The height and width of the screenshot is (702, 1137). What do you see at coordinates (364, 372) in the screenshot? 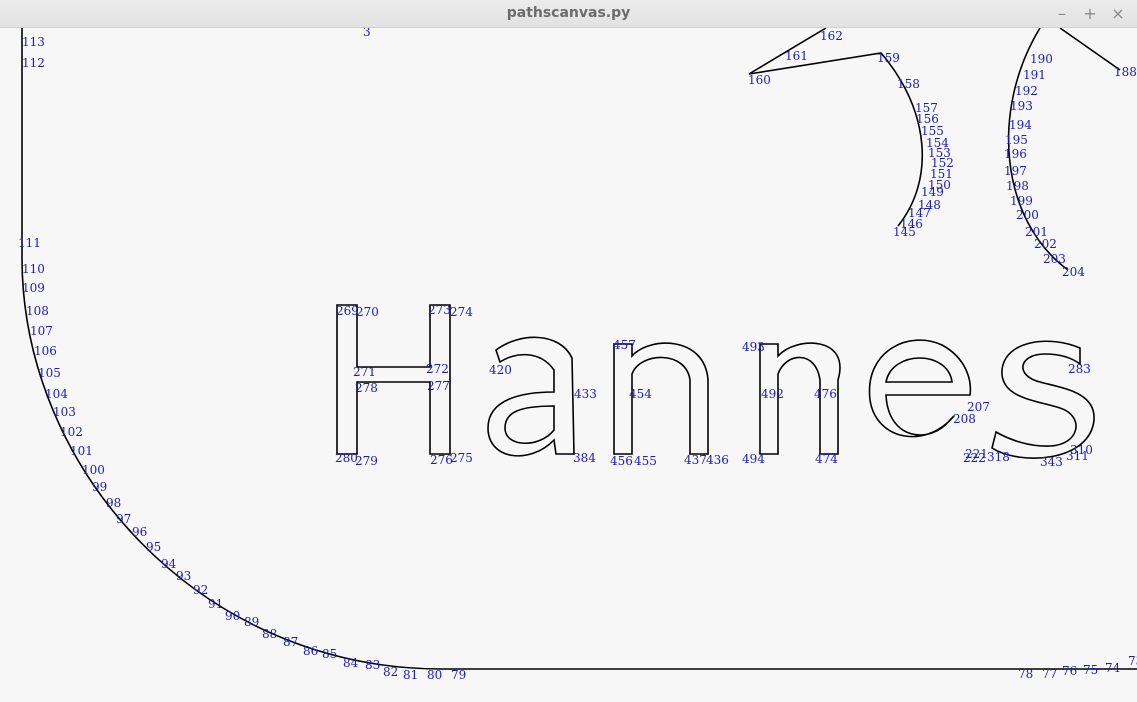
I see `point-label: 271` at bounding box center [364, 372].